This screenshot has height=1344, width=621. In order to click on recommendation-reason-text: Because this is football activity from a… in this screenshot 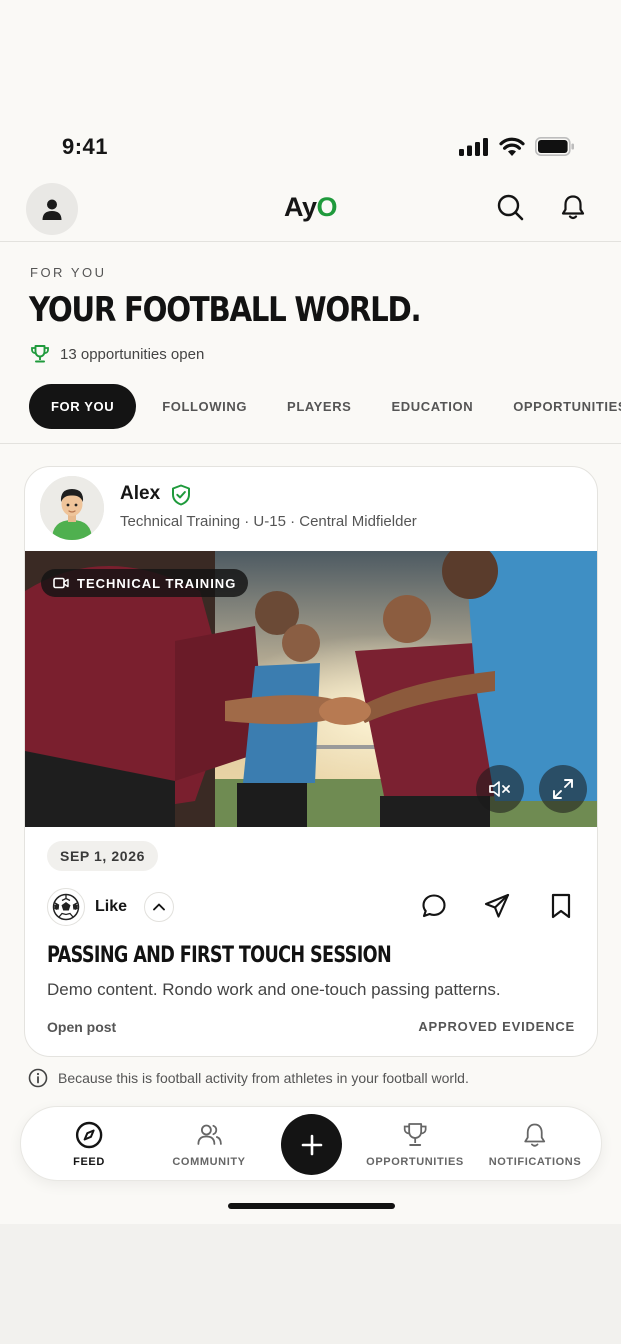, I will do `click(263, 1078)`.